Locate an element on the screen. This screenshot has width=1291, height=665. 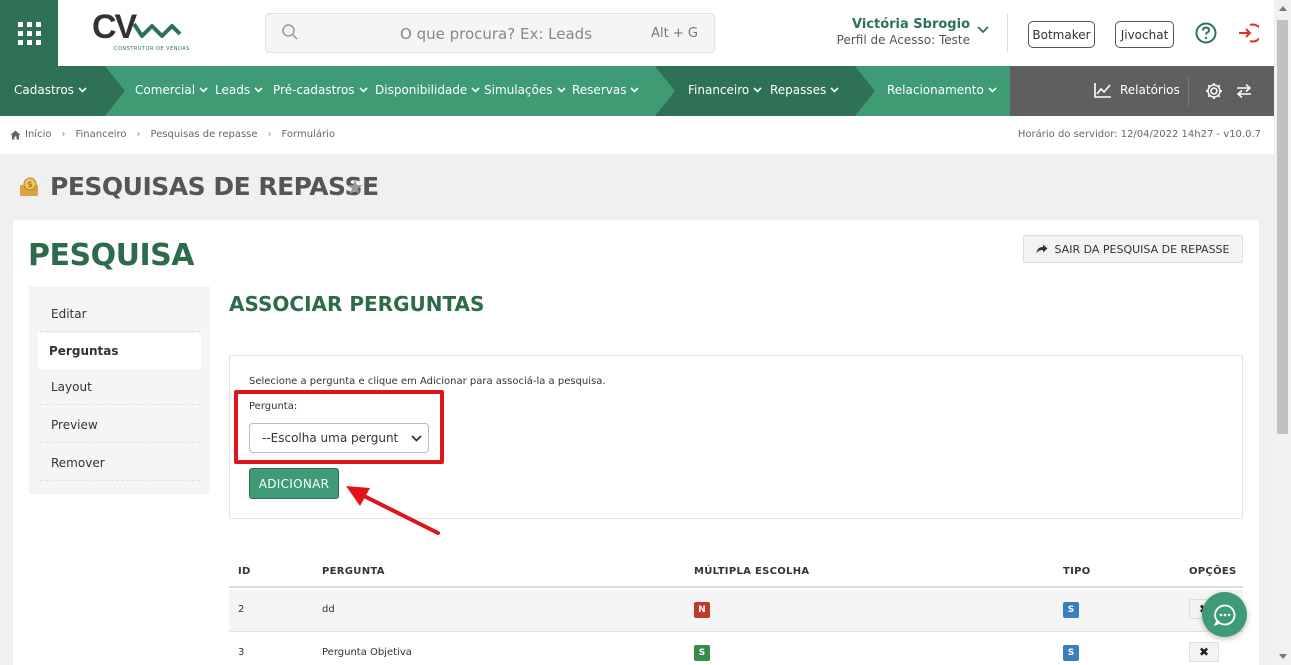
nav-pre-cadastros: Pré-cadastros is located at coordinates (320, 90).